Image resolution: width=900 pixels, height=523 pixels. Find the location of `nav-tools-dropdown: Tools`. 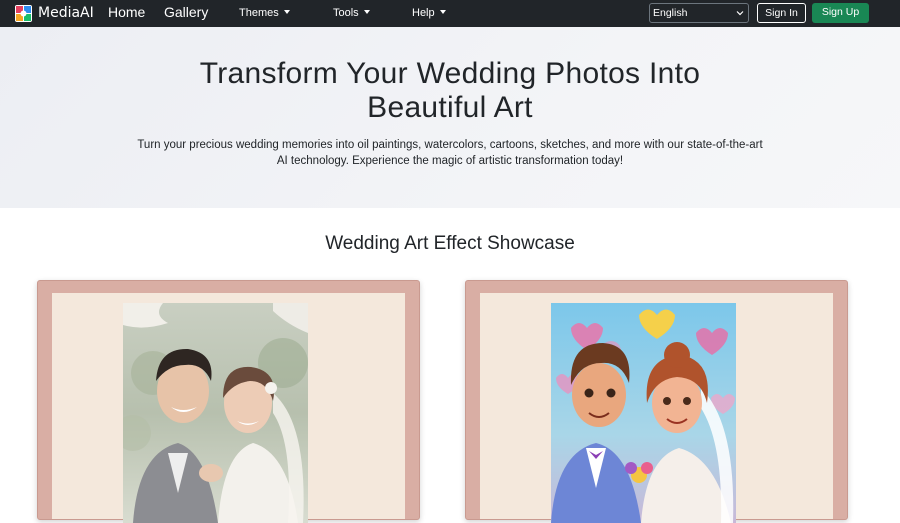

nav-tools-dropdown: Tools is located at coordinates (351, 13).